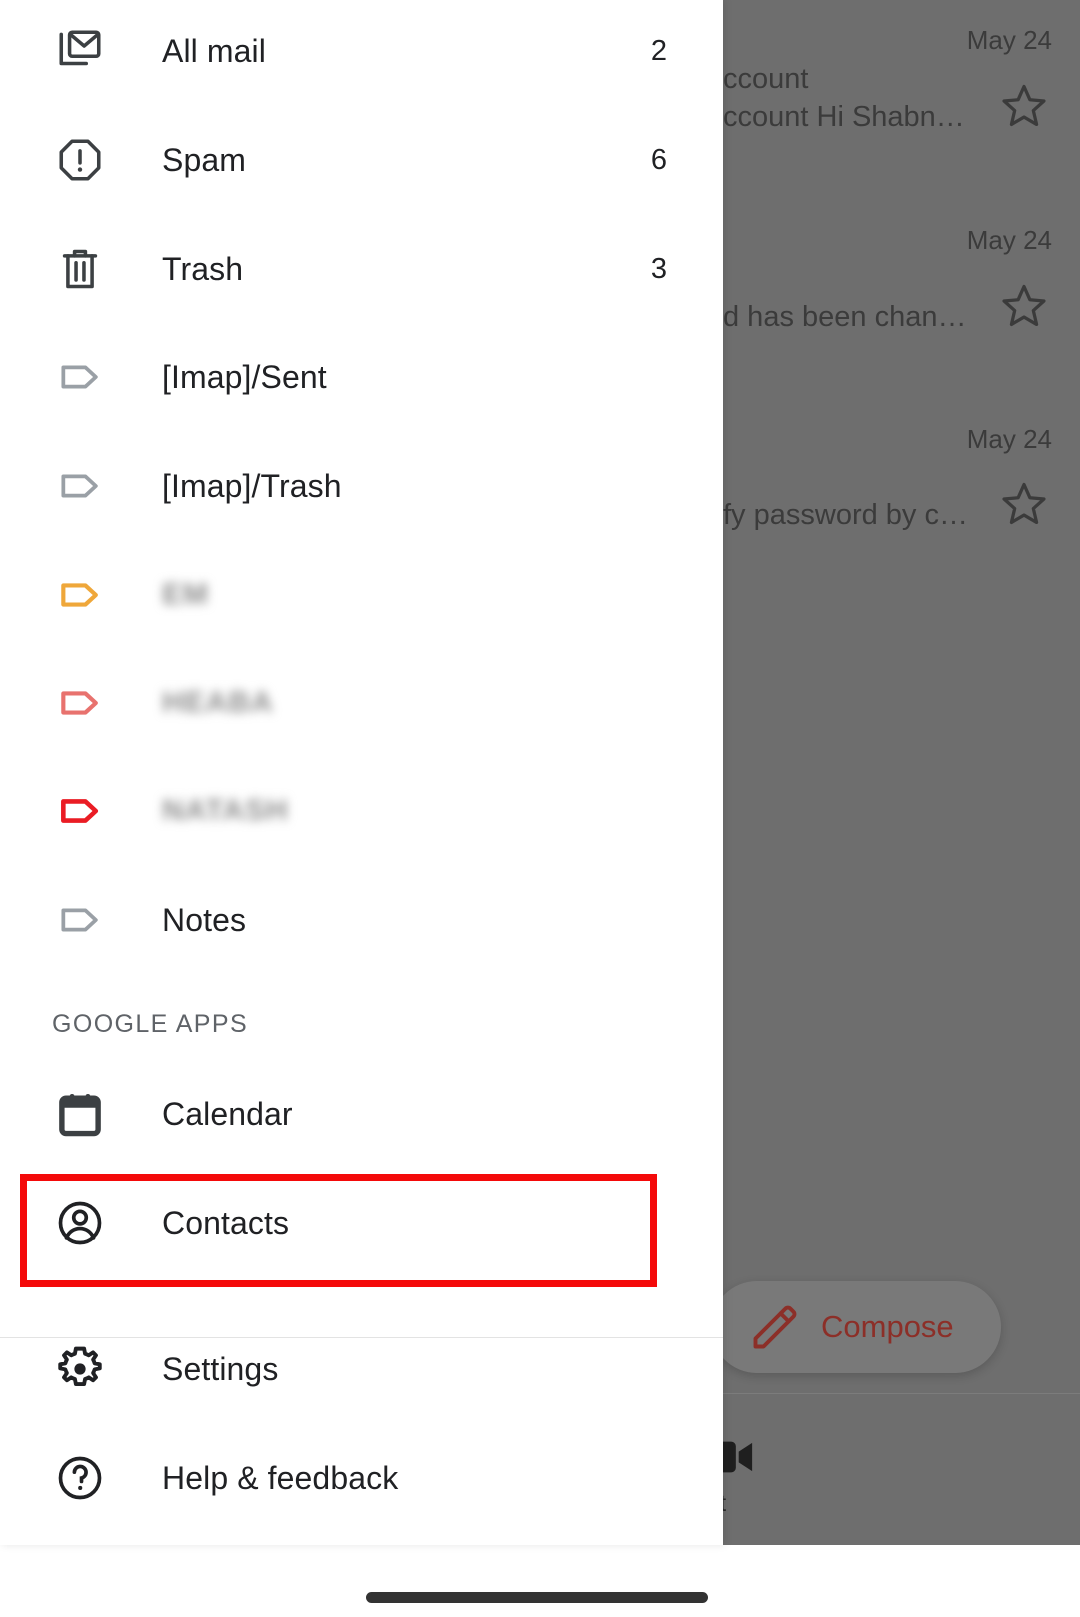 The width and height of the screenshot is (1080, 1617). Describe the element at coordinates (537, 1597) in the screenshot. I see `home-indicator` at that location.